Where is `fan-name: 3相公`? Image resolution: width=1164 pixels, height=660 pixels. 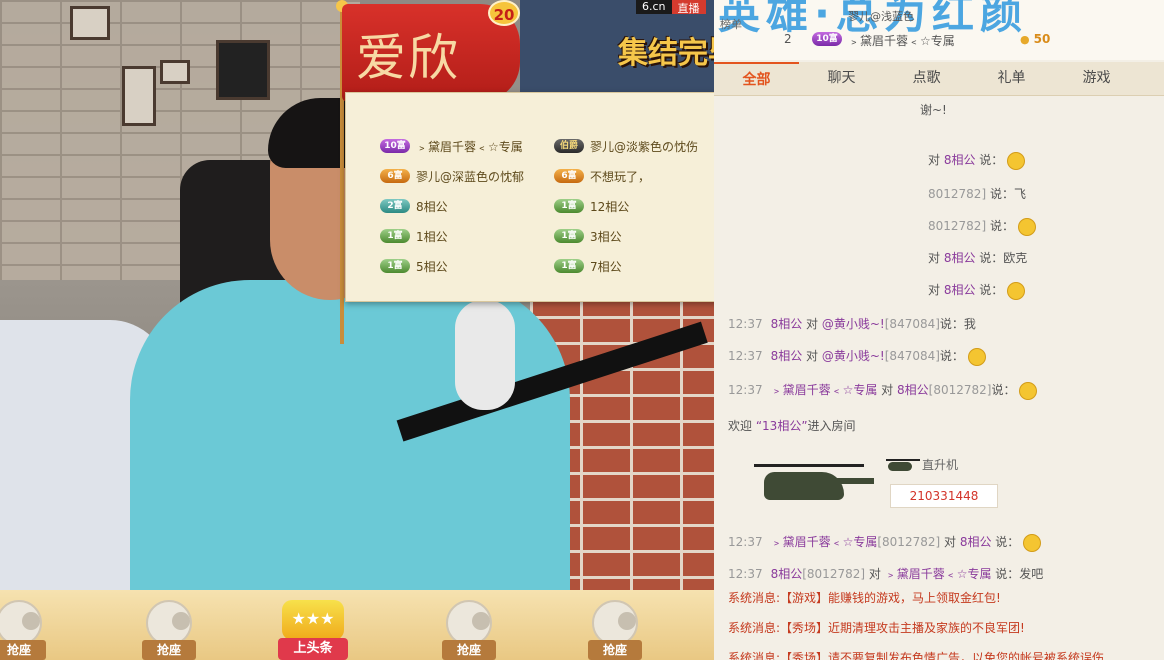
fan-name: 3相公 is located at coordinates (606, 236).